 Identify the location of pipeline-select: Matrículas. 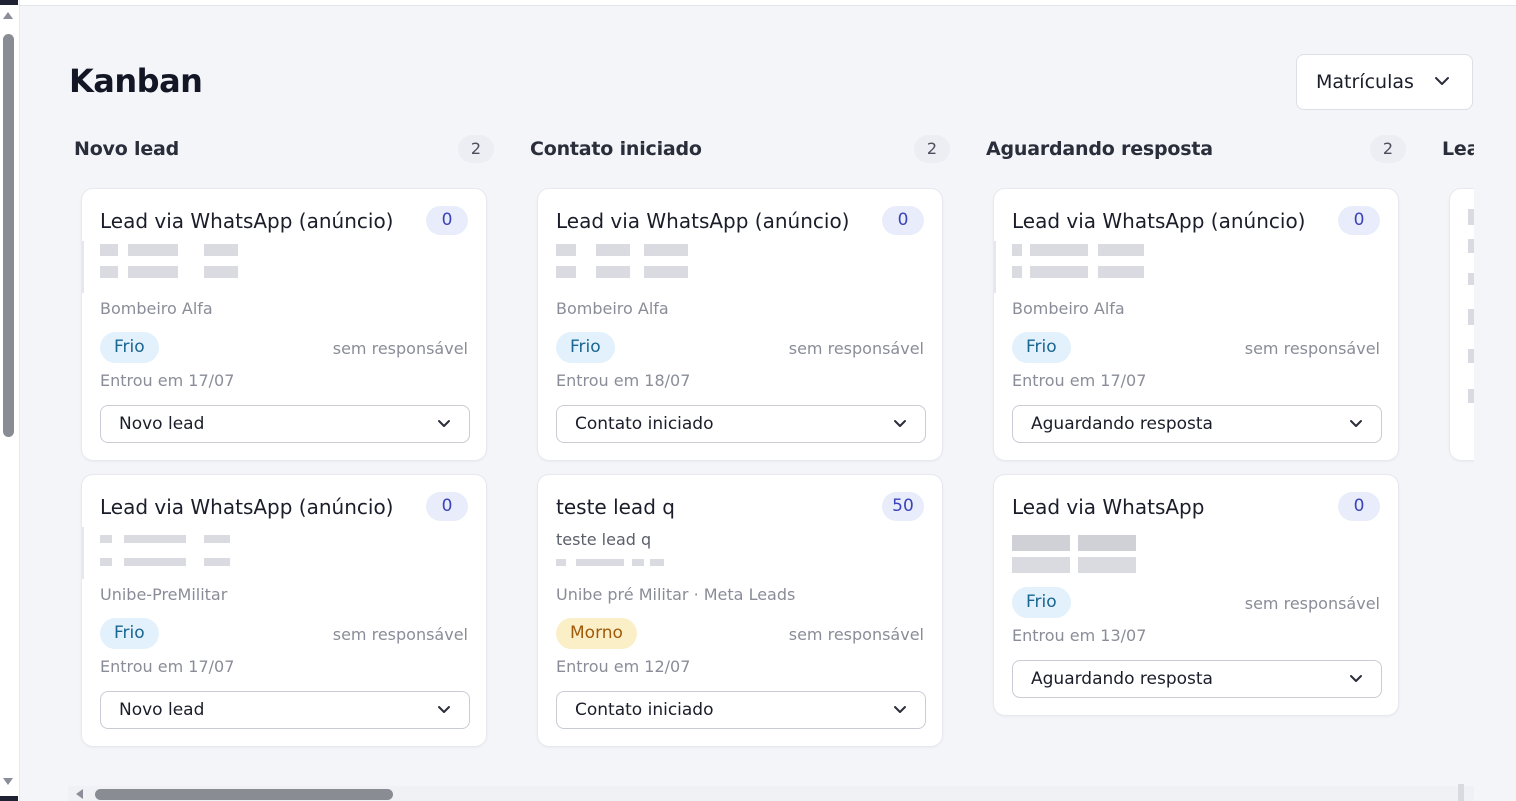
(1384, 82).